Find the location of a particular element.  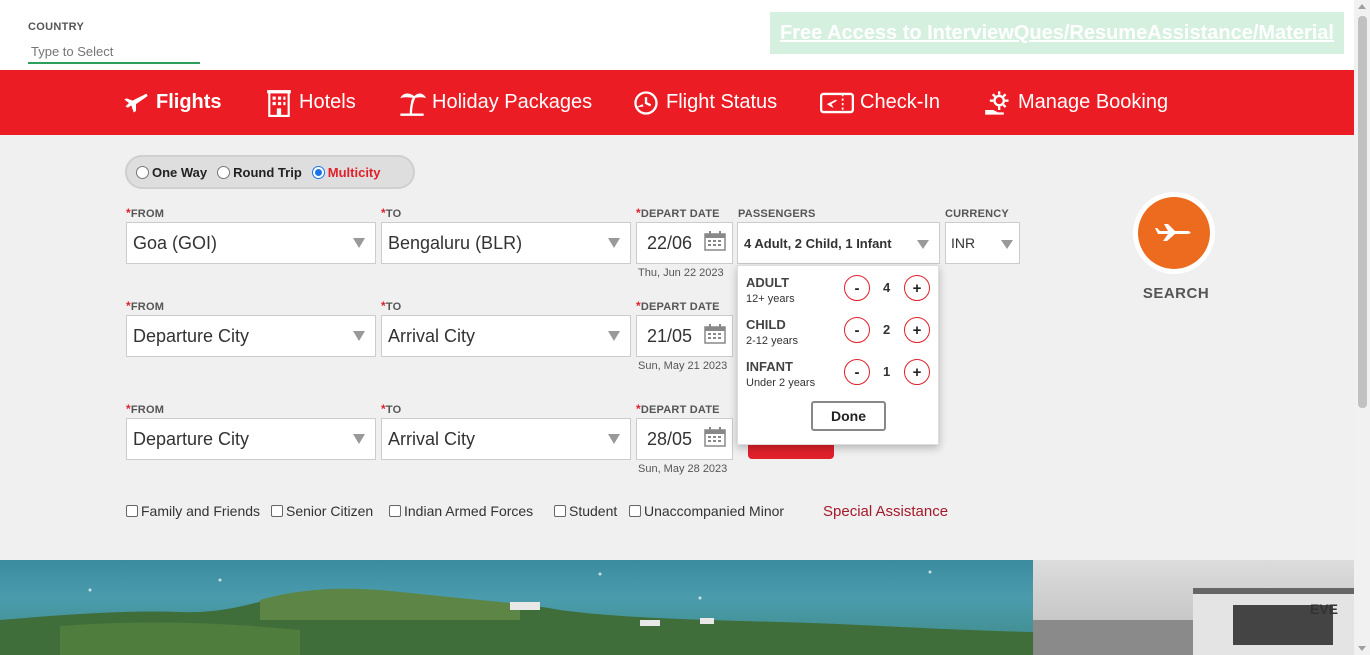

nav-flight-status-label: Flight Status is located at coordinates (722, 102).